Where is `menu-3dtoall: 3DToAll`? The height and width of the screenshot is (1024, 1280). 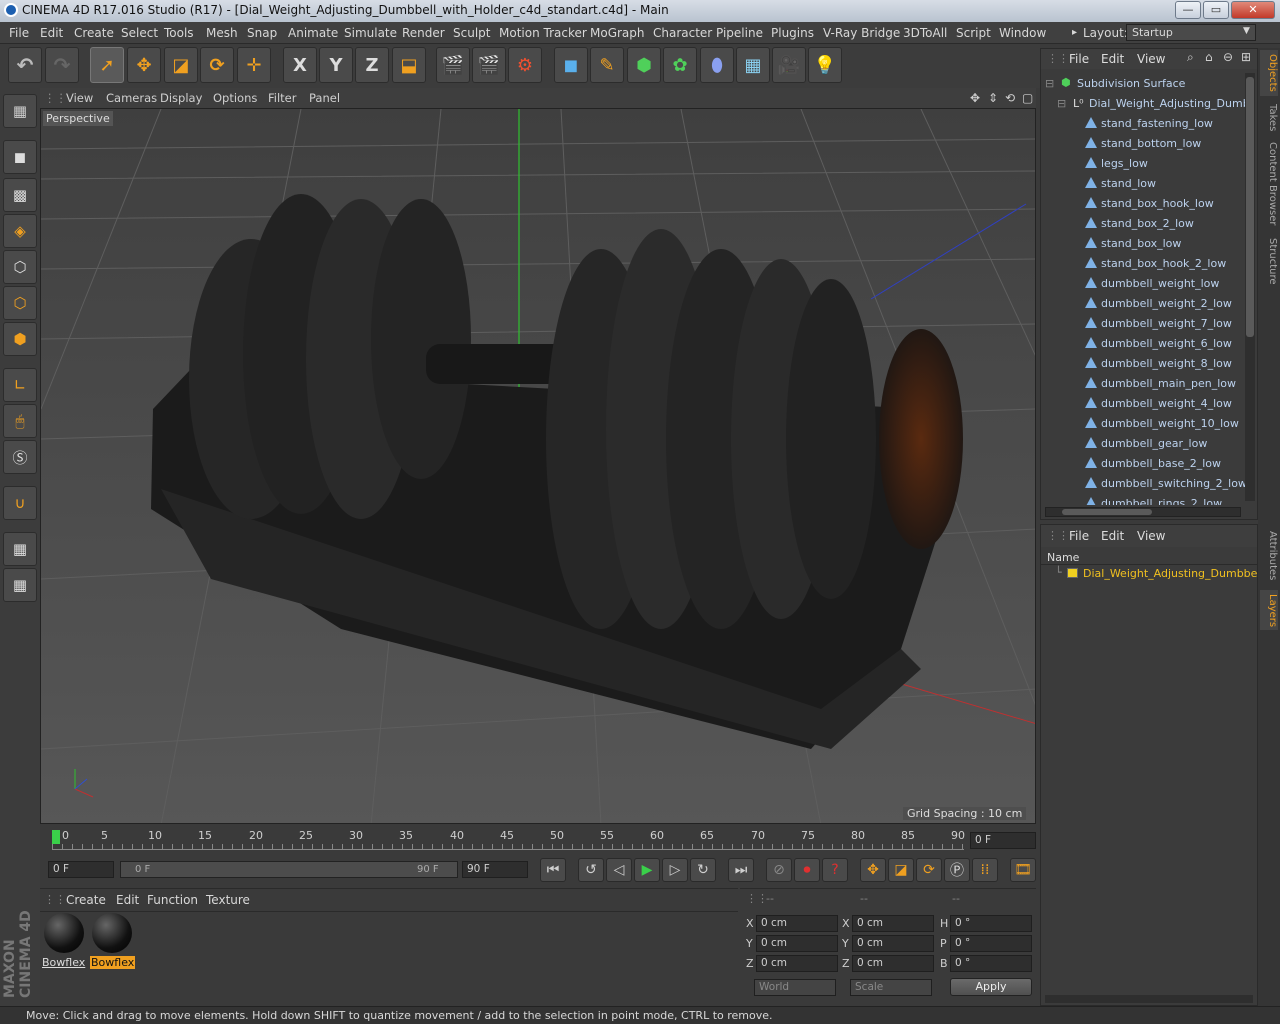 menu-3dtoall: 3DToAll is located at coordinates (925, 33).